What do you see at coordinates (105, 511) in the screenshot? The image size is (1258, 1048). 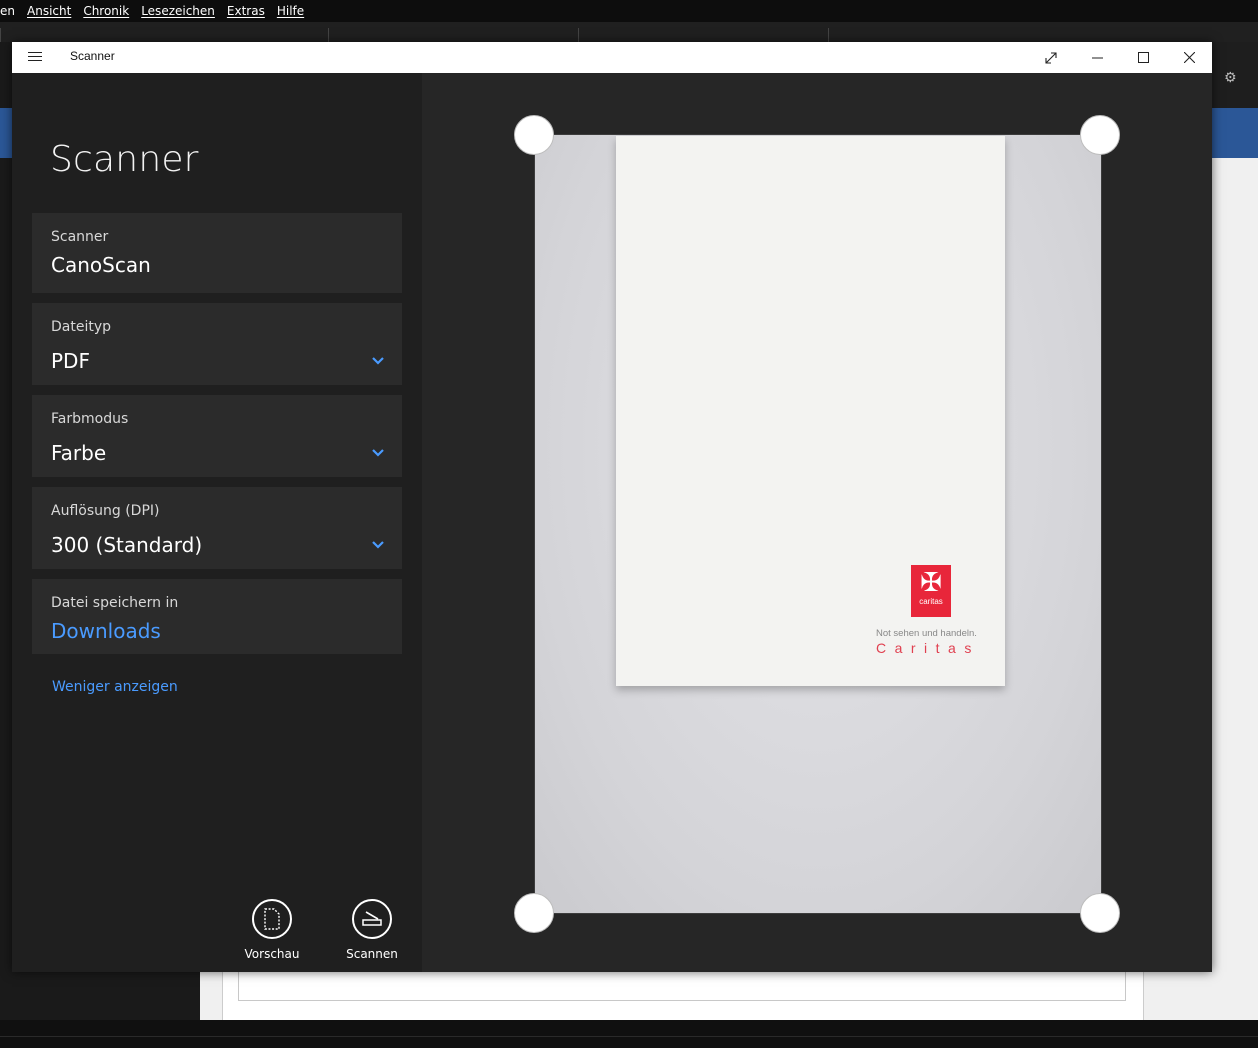 I see `resolution-label: Auflösung (DPI)` at bounding box center [105, 511].